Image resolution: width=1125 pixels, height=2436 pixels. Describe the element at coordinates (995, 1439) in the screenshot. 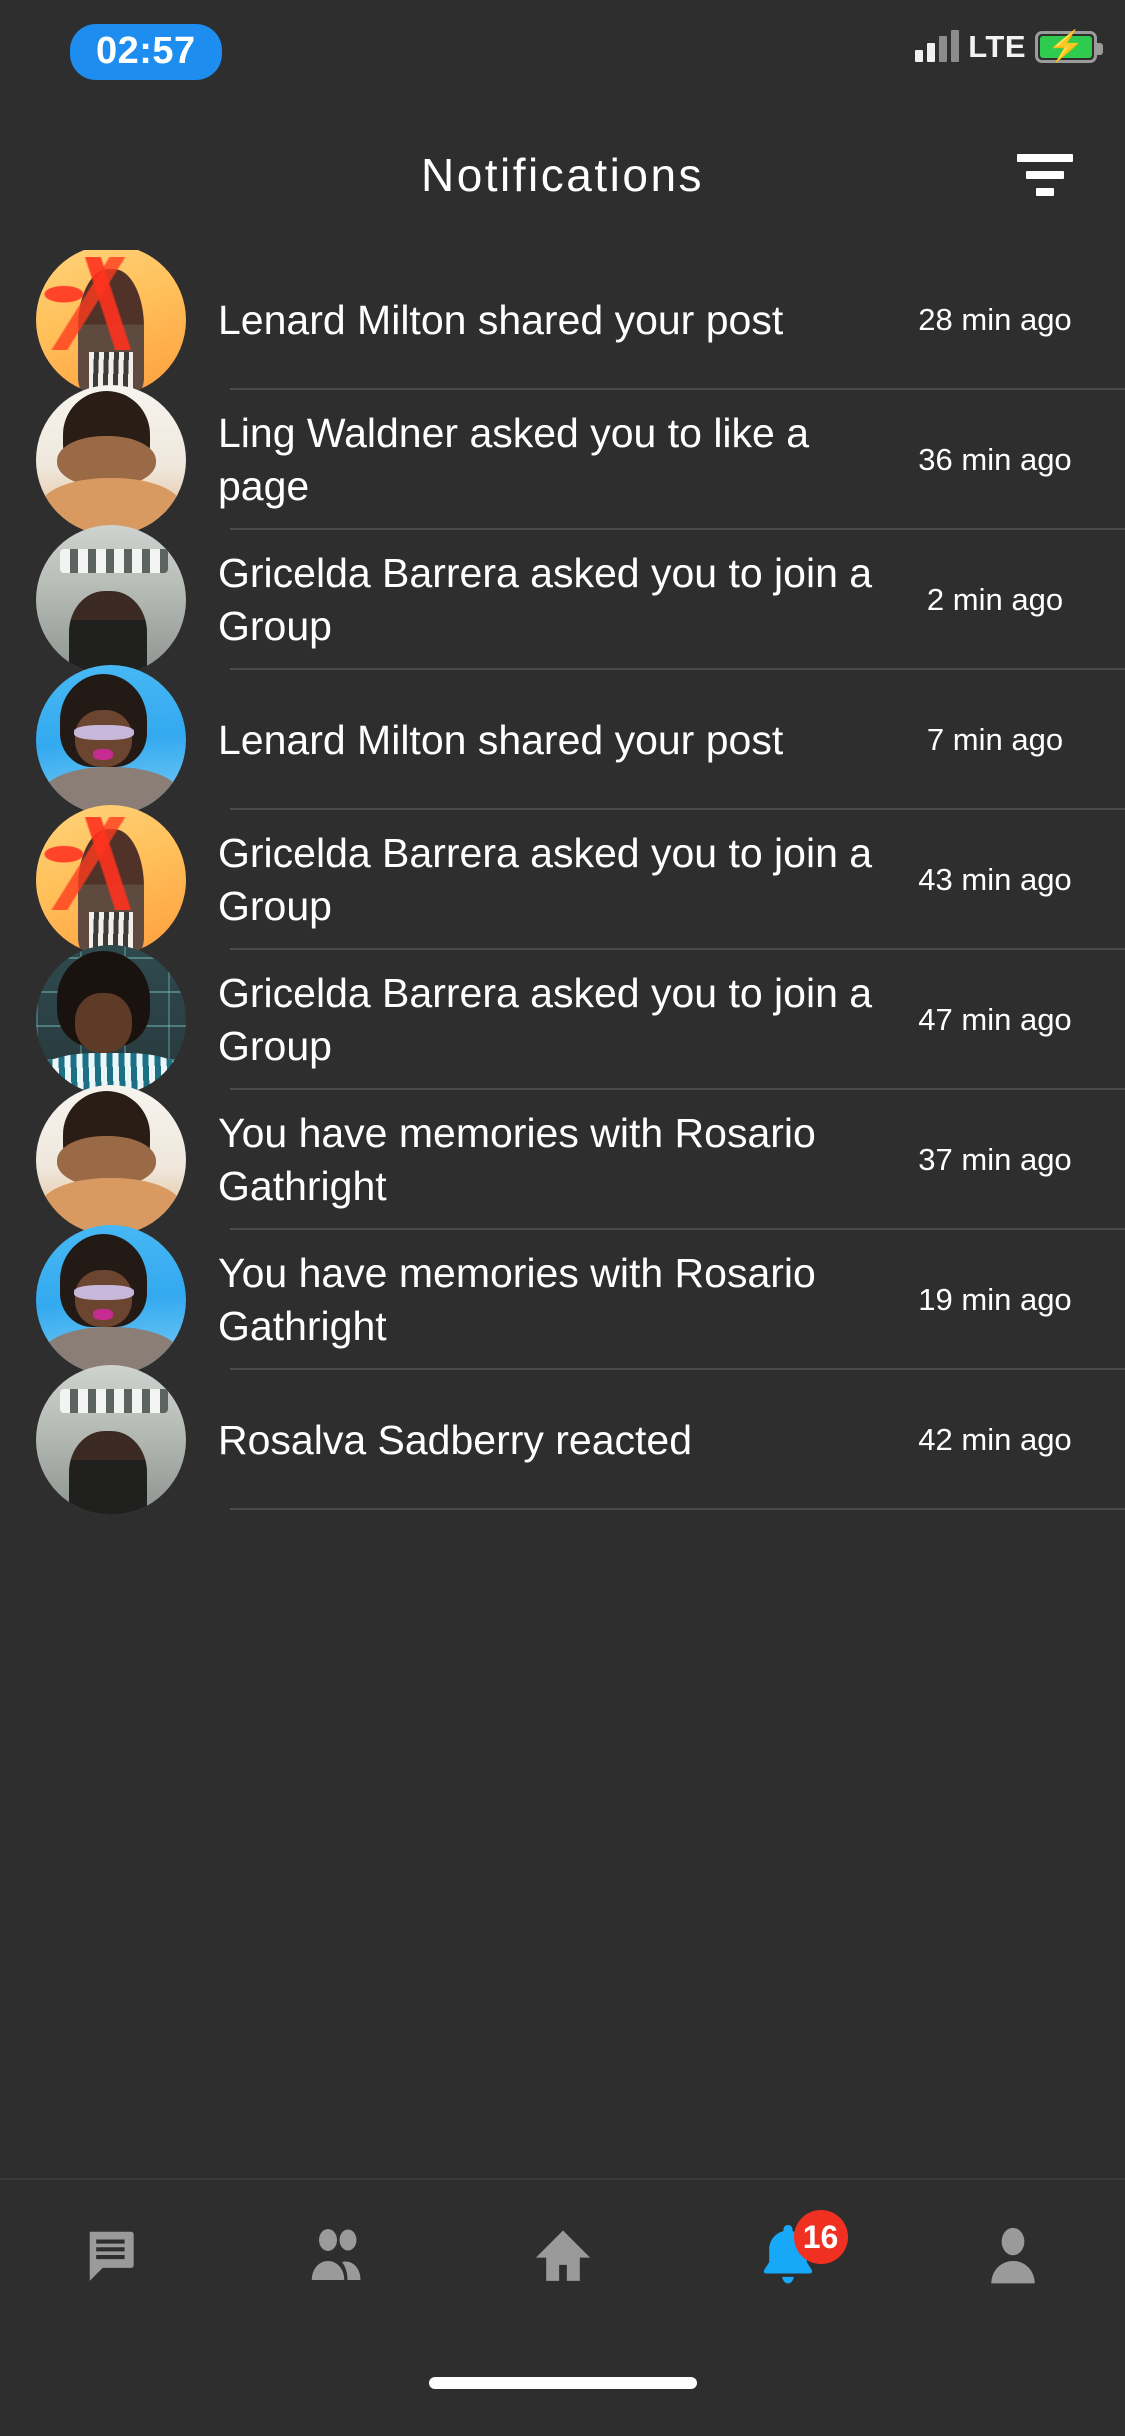

I see `notification-timestamp: 42 min ago` at that location.